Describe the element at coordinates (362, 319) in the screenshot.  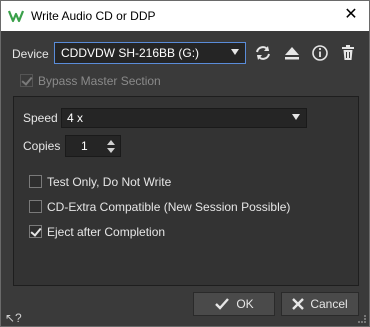
I see `resize-grip-icon` at that location.